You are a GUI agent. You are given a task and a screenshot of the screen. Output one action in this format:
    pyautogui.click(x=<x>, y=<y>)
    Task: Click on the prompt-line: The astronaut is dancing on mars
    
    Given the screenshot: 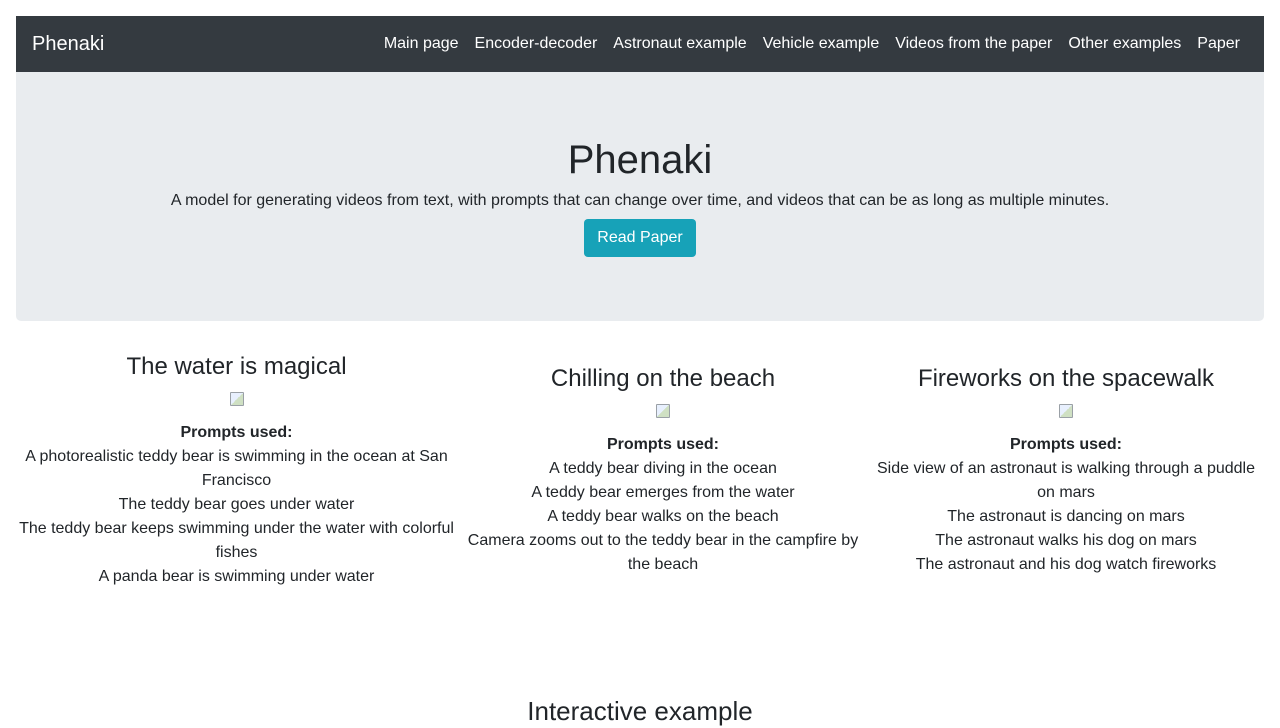 What is the action you would take?
    pyautogui.click(x=1066, y=516)
    